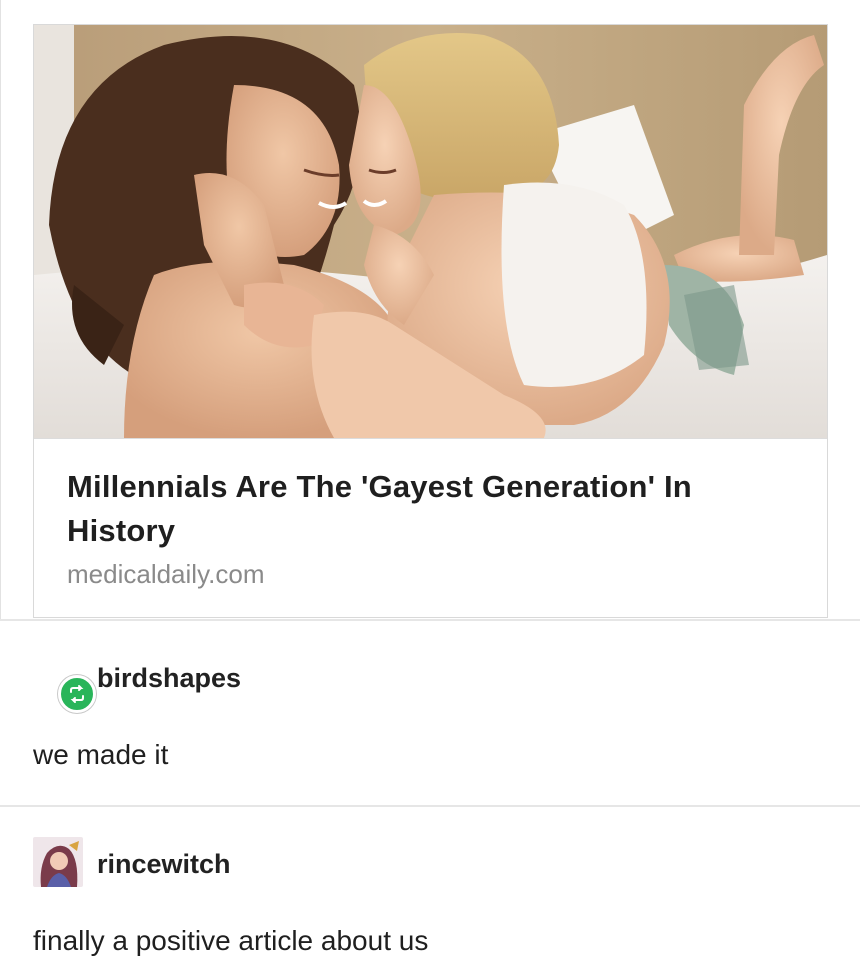 The image size is (860, 960). I want to click on reblog-text: we made it, so click(101, 754).